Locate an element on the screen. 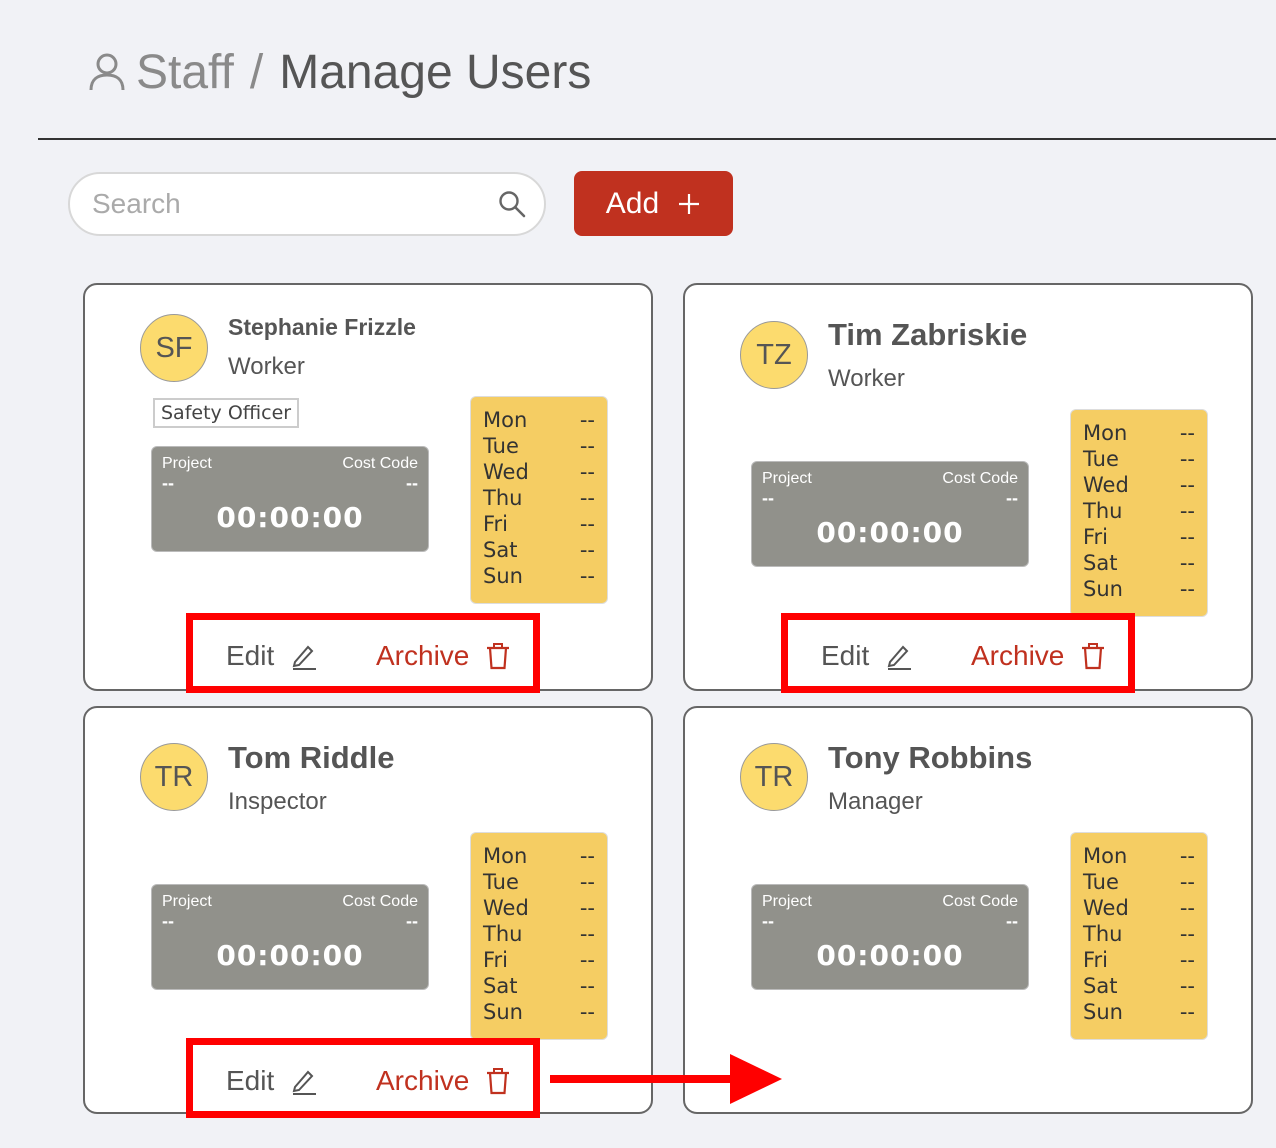  user-role: Manager is located at coordinates (875, 801).